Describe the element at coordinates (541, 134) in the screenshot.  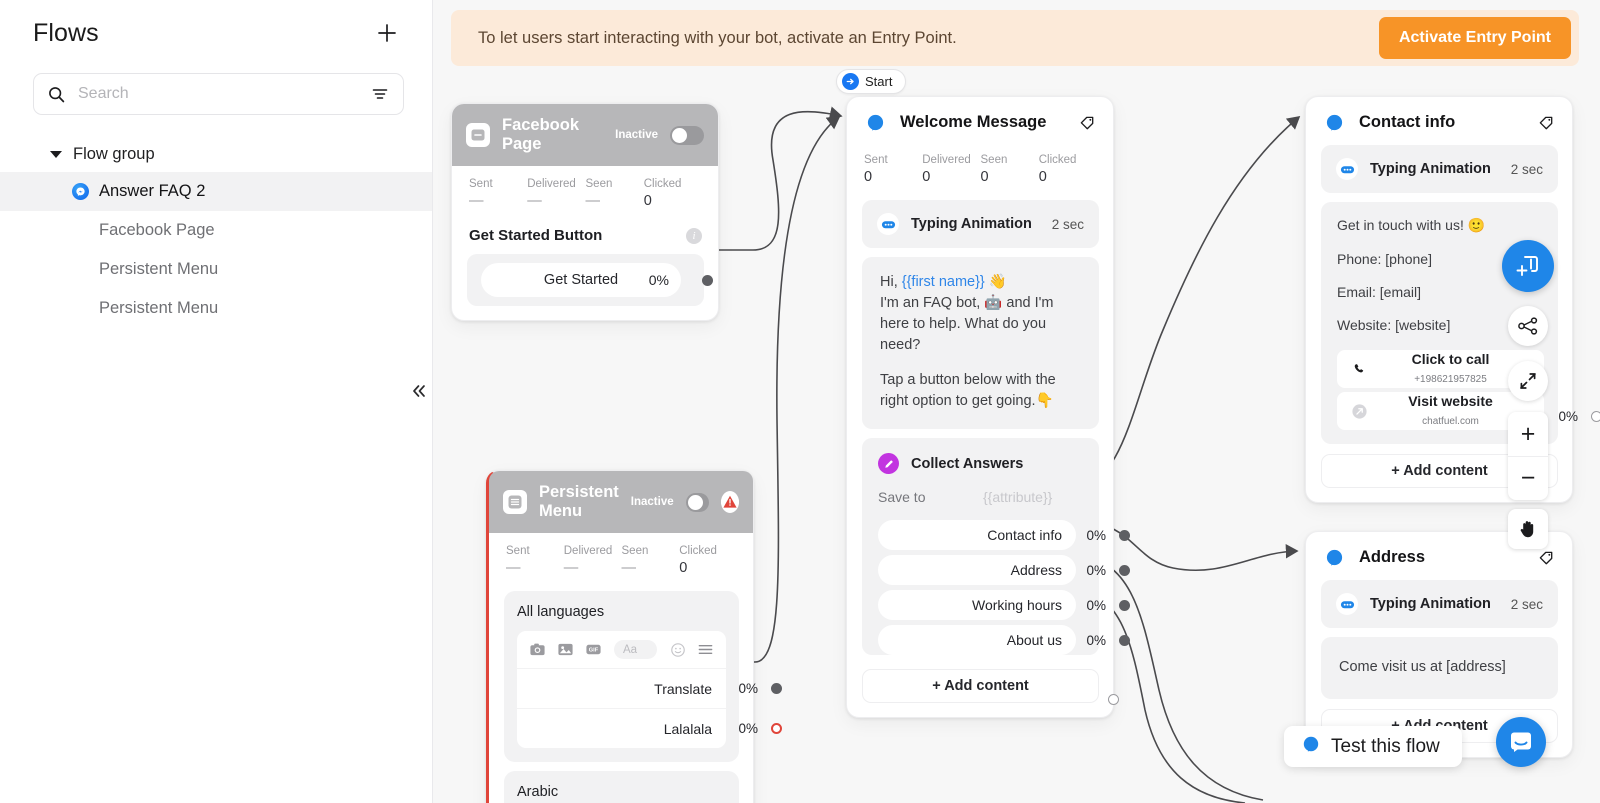
I see `node-title: Facebook Page` at that location.